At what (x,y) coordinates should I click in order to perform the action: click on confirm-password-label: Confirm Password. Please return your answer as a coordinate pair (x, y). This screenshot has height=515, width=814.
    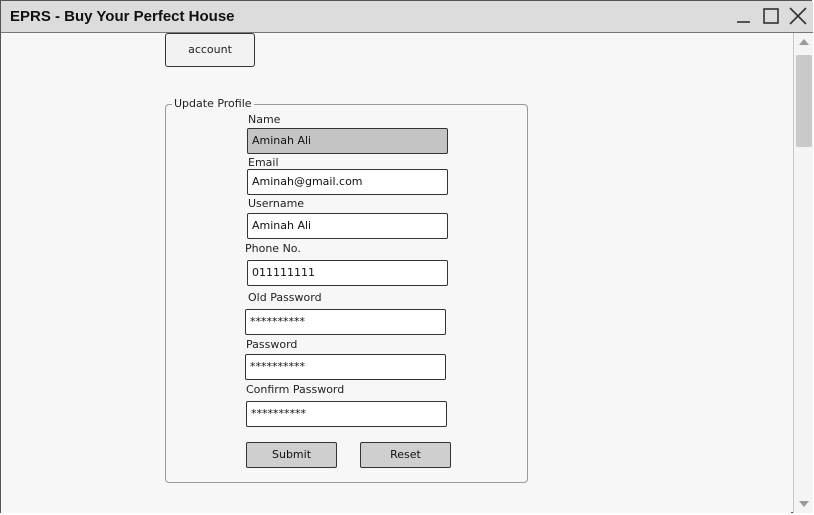
    Looking at the image, I should click on (295, 389).